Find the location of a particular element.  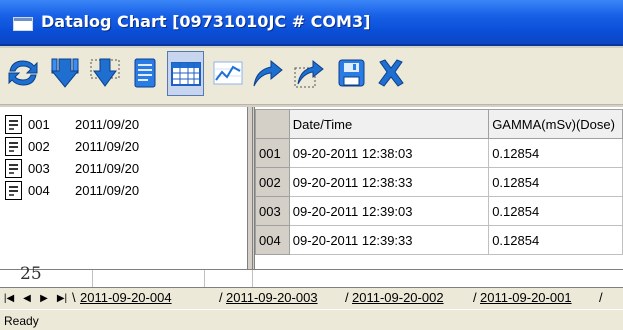

download-arrow-icon is located at coordinates (64, 73).